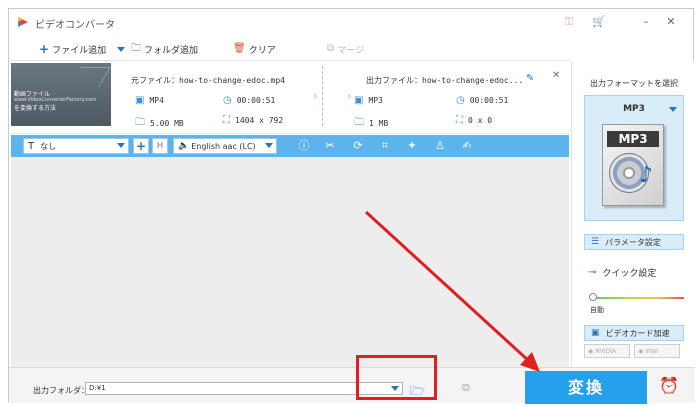 This screenshot has height=407, width=700. What do you see at coordinates (140, 122) in the screenshot?
I see `folder-size-icon: 🗀` at bounding box center [140, 122].